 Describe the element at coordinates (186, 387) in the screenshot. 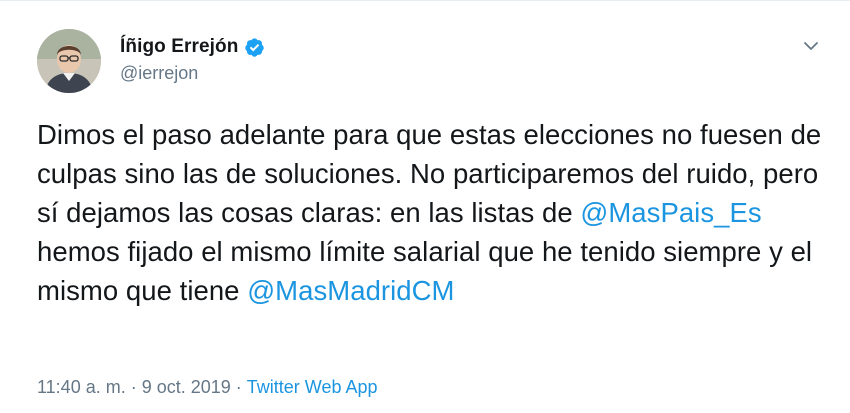

I see `tweet-date: 9 oct. 2019` at that location.